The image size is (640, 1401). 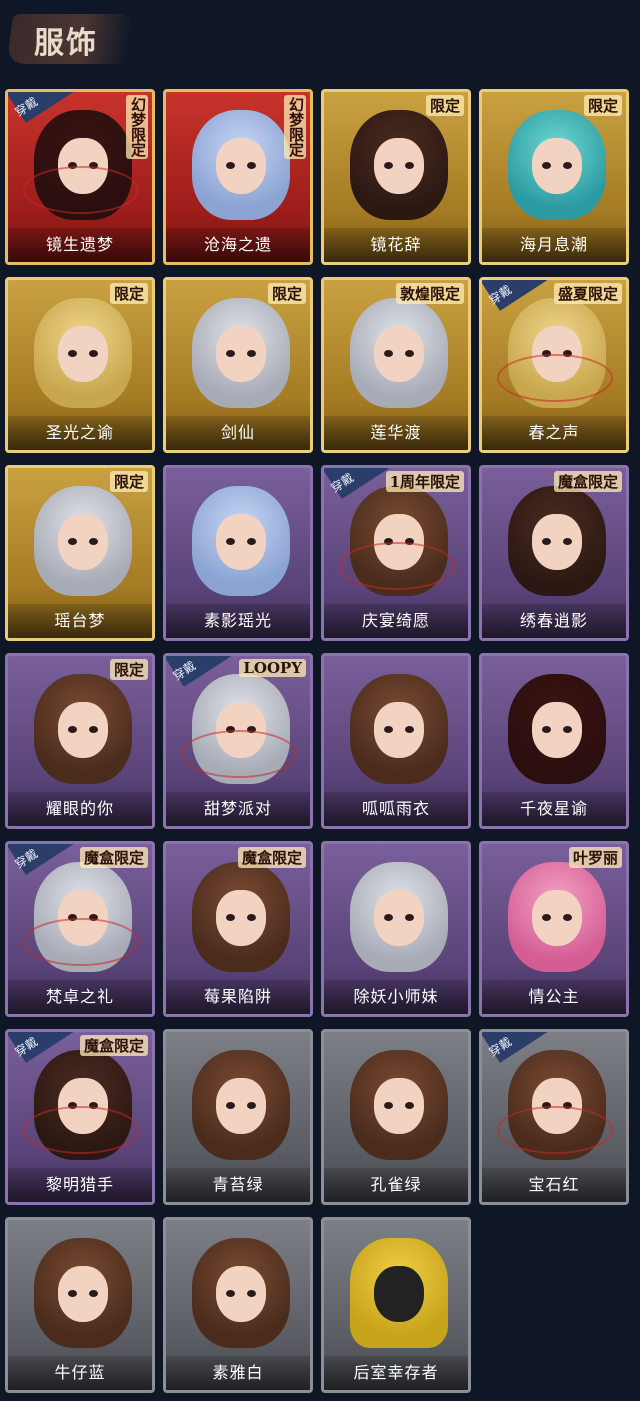 What do you see at coordinates (238, 245) in the screenshot?
I see `costume-name: 沧海之遗` at bounding box center [238, 245].